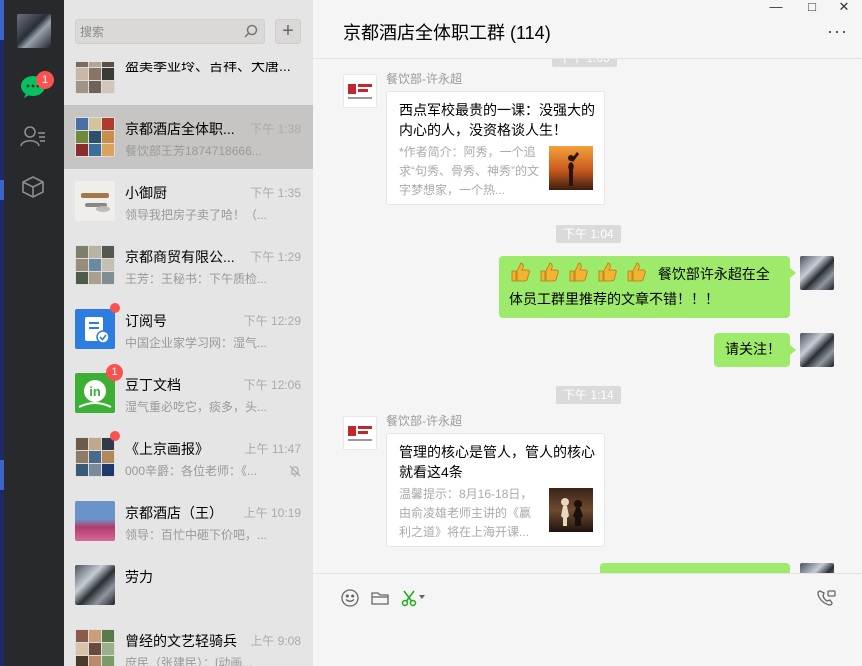  Describe the element at coordinates (497, 462) in the screenshot. I see `article-title: 管理的核心是管人，管人的核心就看这4条` at that location.